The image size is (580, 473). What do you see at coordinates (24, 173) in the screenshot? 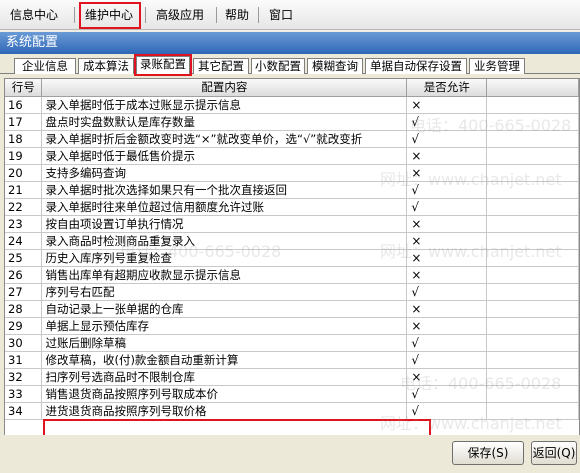
I see `row-number: 20` at bounding box center [24, 173].